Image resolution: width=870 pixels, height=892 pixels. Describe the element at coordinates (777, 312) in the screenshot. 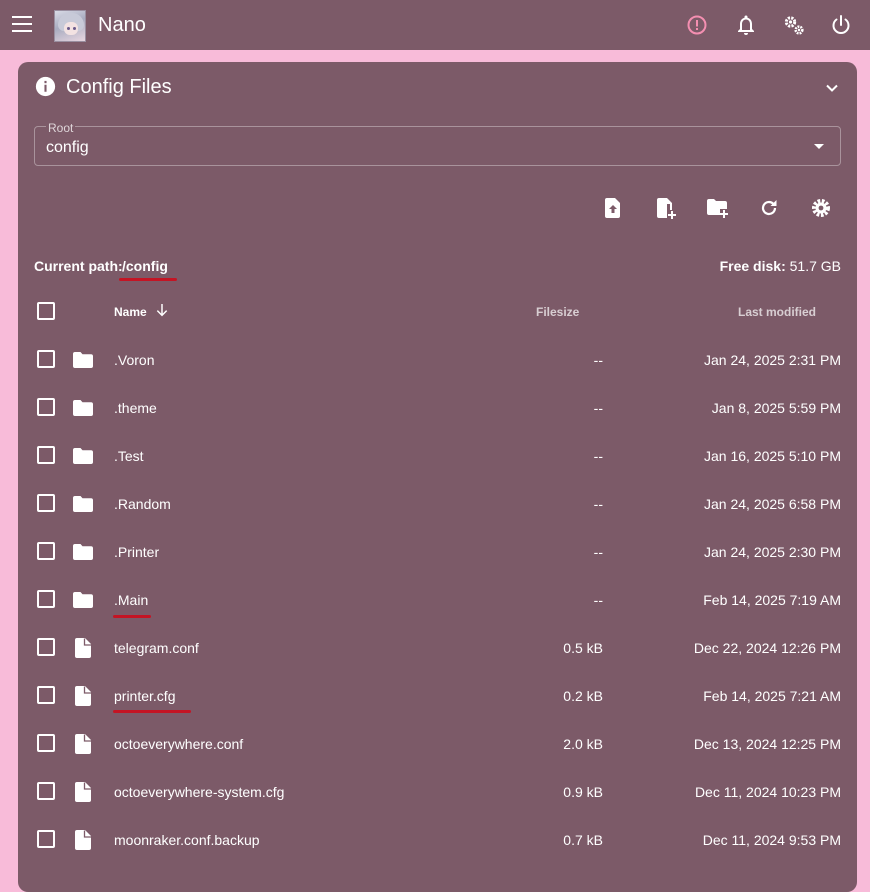

I see `last-modified-column-header: Last modified` at that location.